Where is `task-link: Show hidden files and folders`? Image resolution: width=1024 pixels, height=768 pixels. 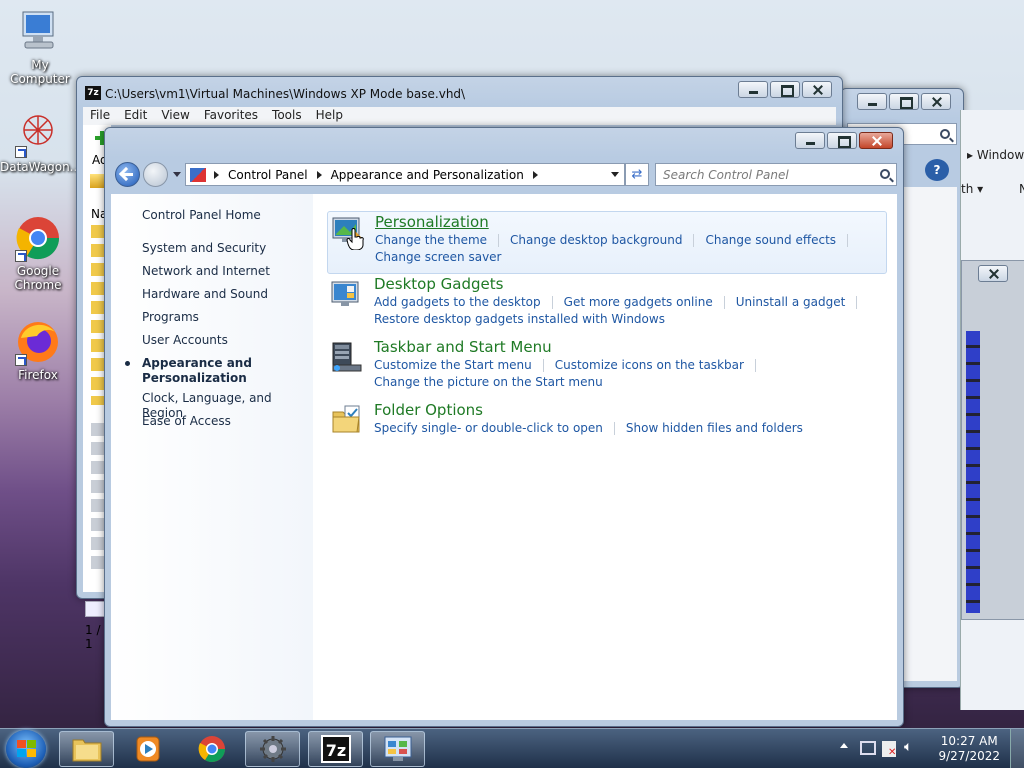 task-link: Show hidden files and folders is located at coordinates (714, 428).